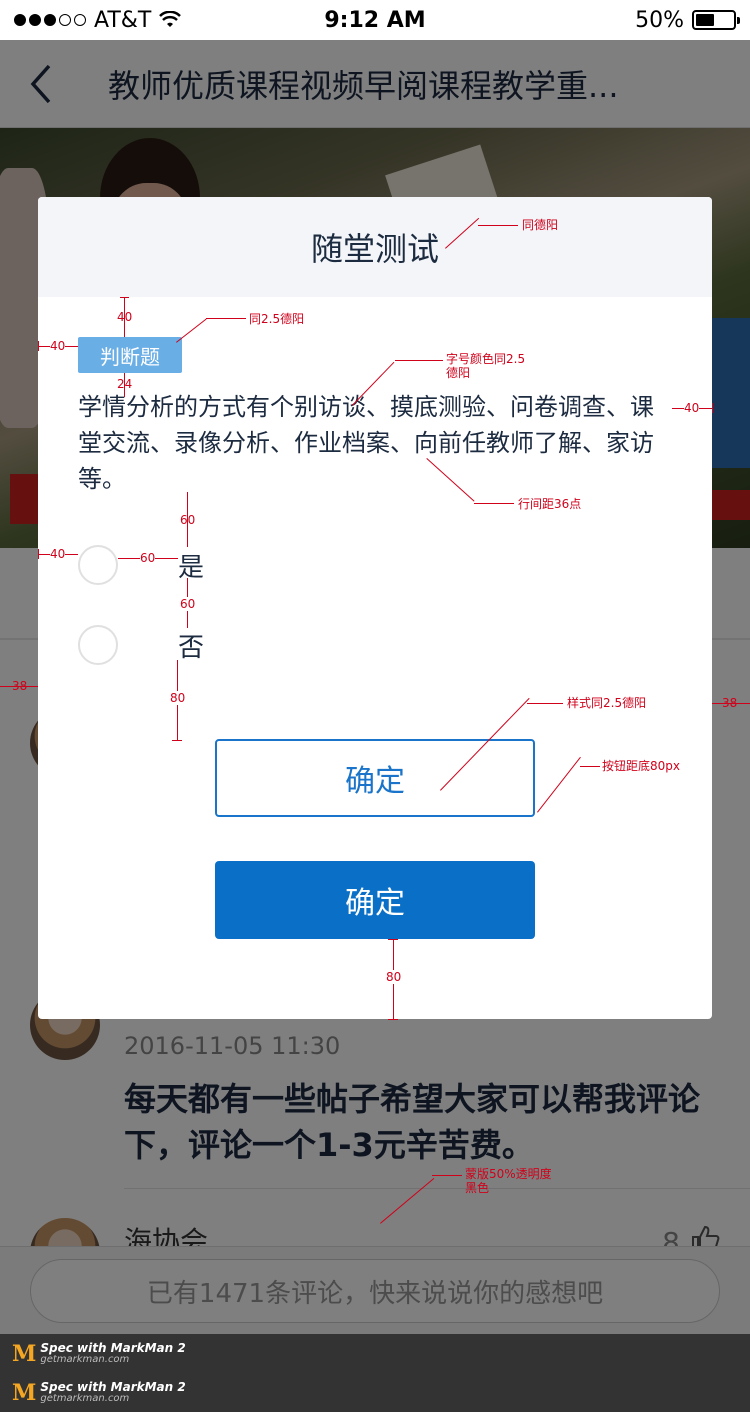 The image size is (750, 1412). Describe the element at coordinates (277, 319) in the screenshot. I see `annotation: 同2.5德阳` at that location.